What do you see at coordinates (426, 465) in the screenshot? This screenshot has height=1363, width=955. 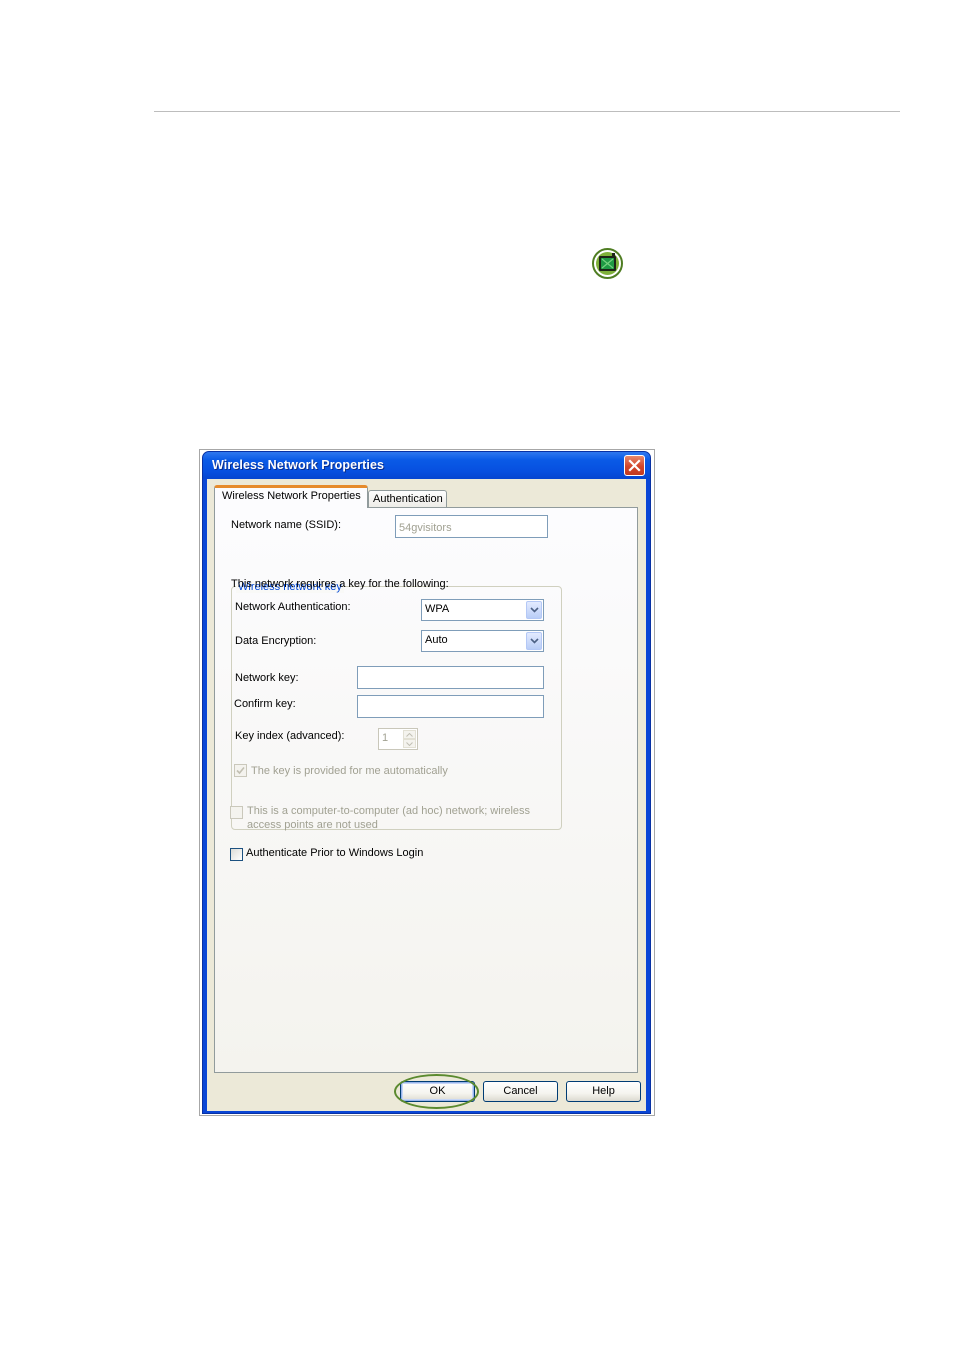 I see `title-bar: Wireless Network Properties` at bounding box center [426, 465].